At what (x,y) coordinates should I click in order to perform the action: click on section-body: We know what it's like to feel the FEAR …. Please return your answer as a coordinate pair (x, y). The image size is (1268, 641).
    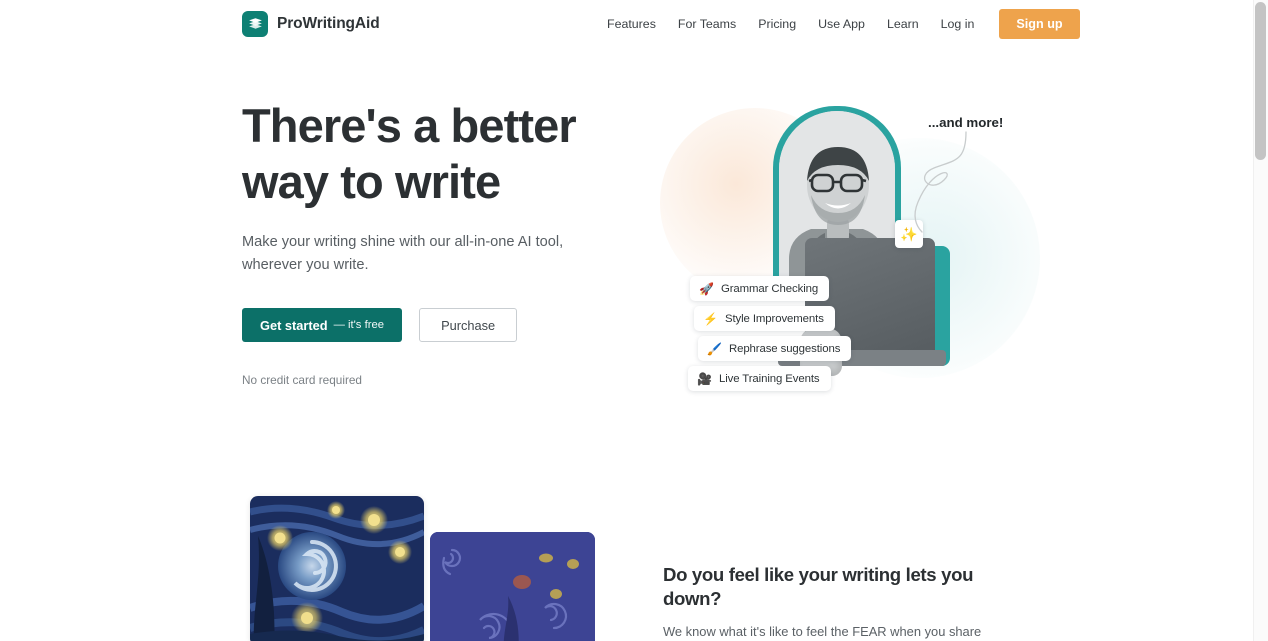
    Looking at the image, I should click on (822, 631).